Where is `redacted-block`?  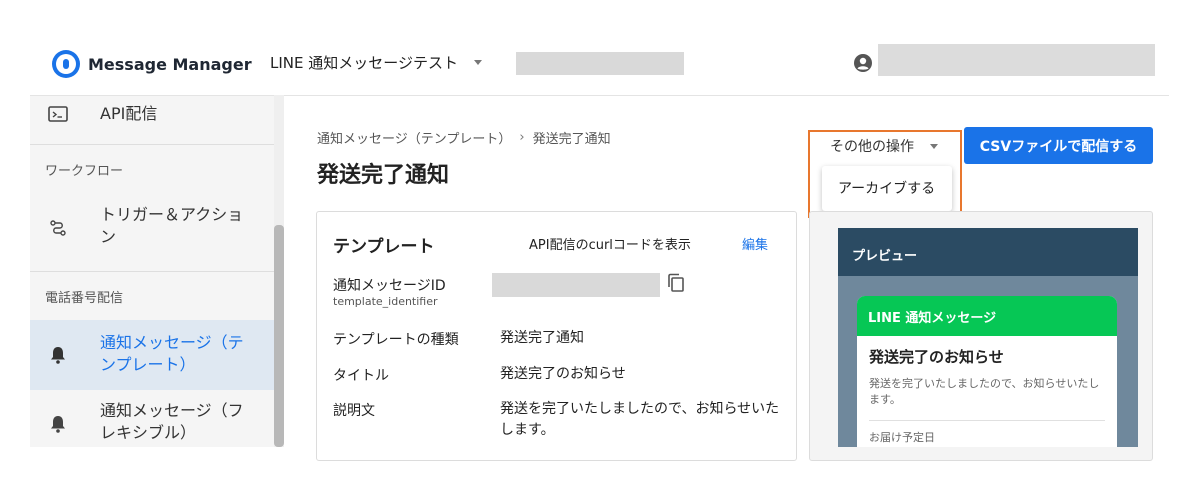
redacted-block is located at coordinates (600, 63).